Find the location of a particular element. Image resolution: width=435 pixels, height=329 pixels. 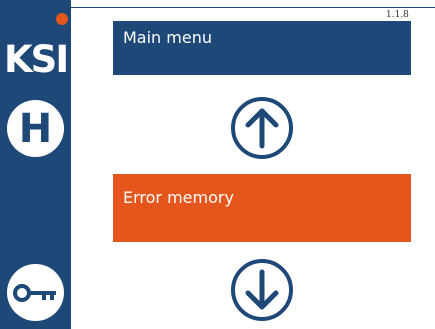

key-button is located at coordinates (35, 292).